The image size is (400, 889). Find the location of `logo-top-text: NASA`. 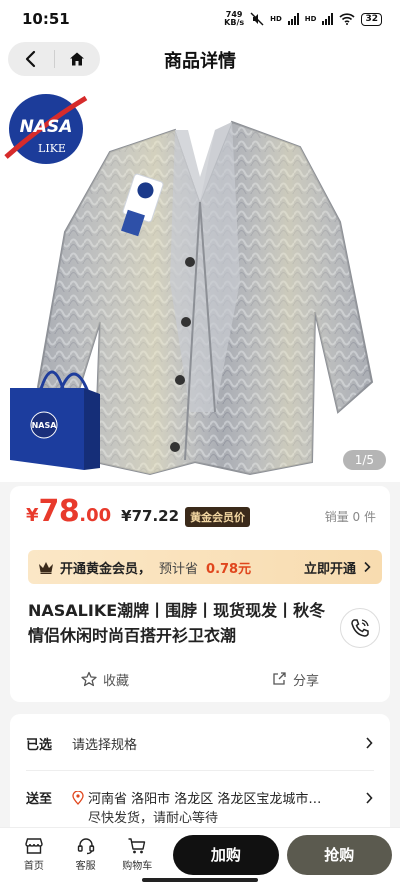

logo-top-text: NASA is located at coordinates (46, 127).